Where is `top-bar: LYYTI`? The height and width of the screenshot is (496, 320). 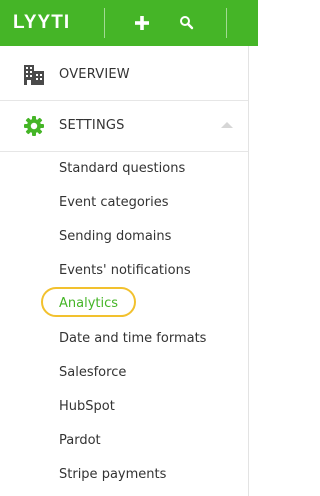
top-bar: LYYTI is located at coordinates (129, 23).